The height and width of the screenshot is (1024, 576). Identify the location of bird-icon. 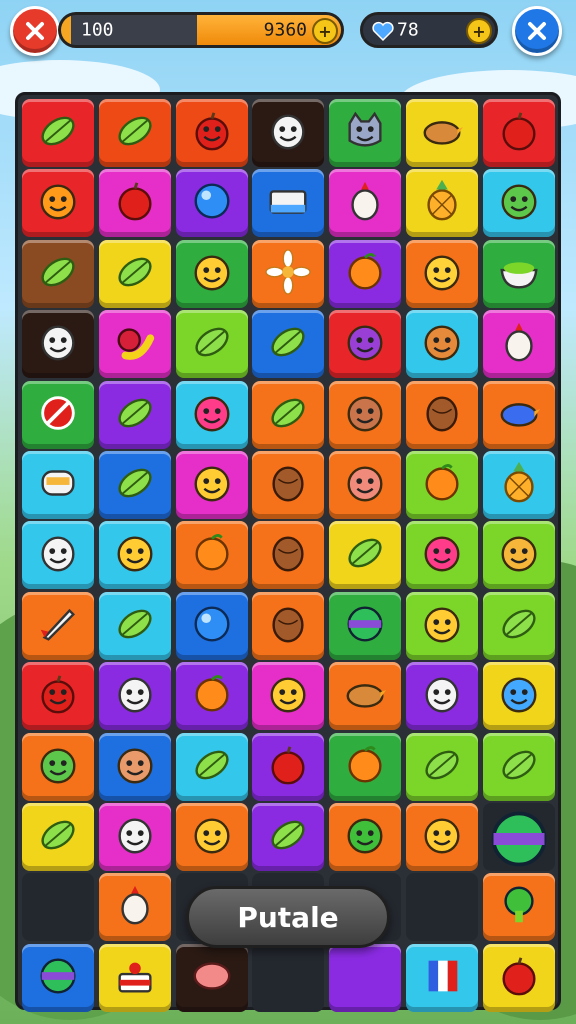
(442, 133).